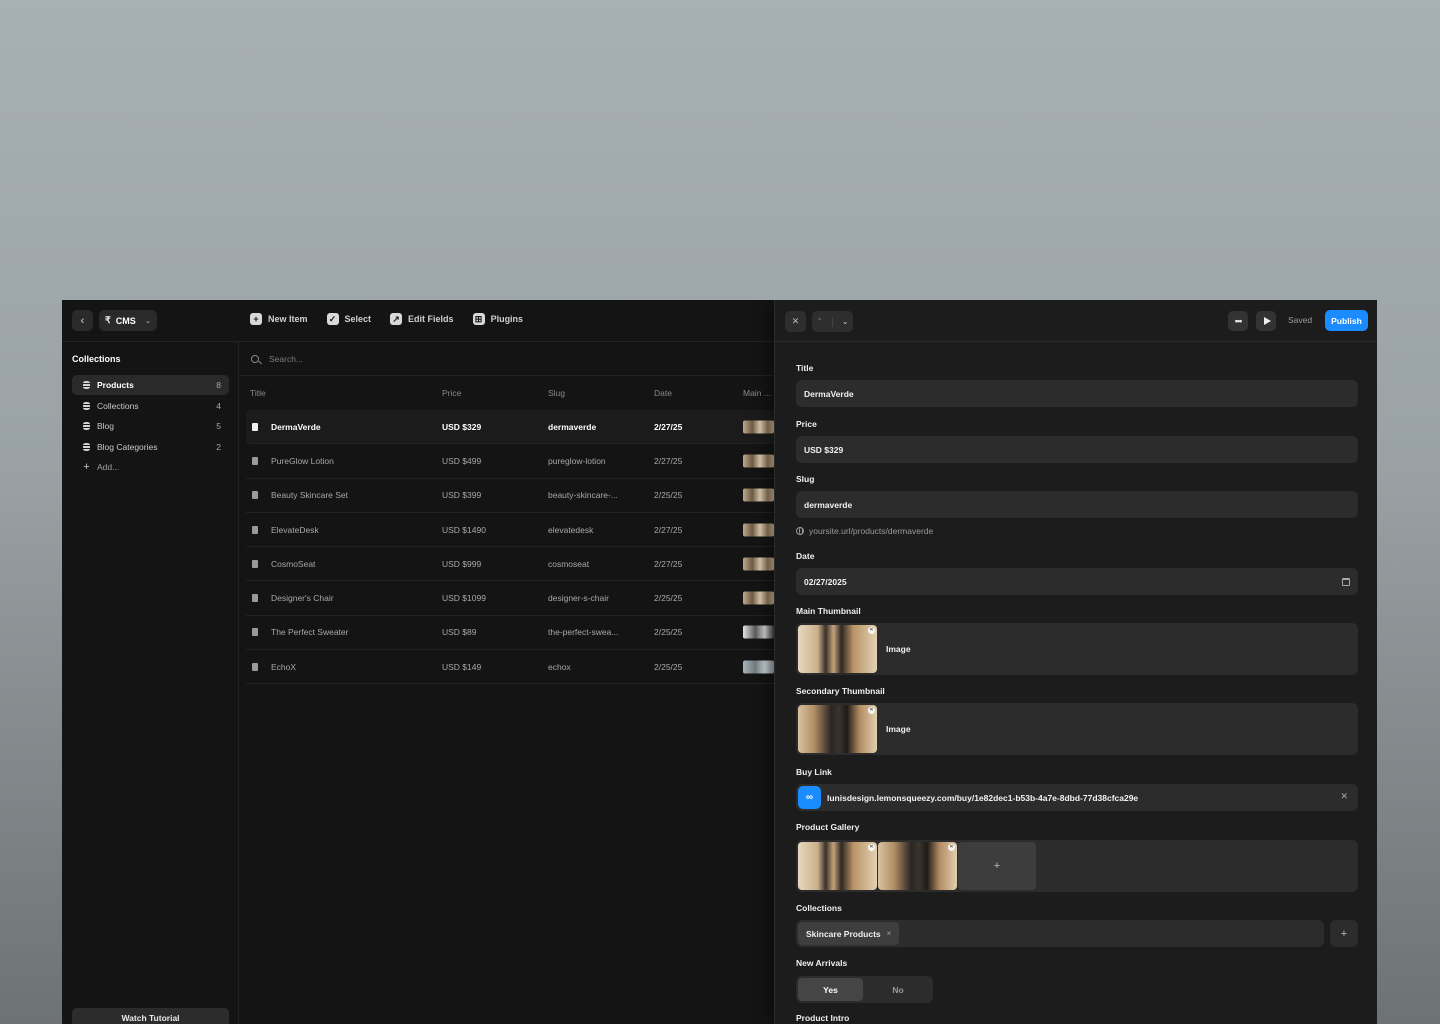  I want to click on slug-url: yoursite.url/products/dermaverde, so click(871, 531).